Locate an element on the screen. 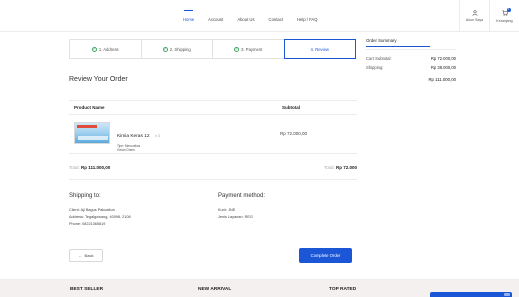 Image resolution: width=519 pixels, height=297 pixels. arrow-left-icon: ← is located at coordinates (80, 255).